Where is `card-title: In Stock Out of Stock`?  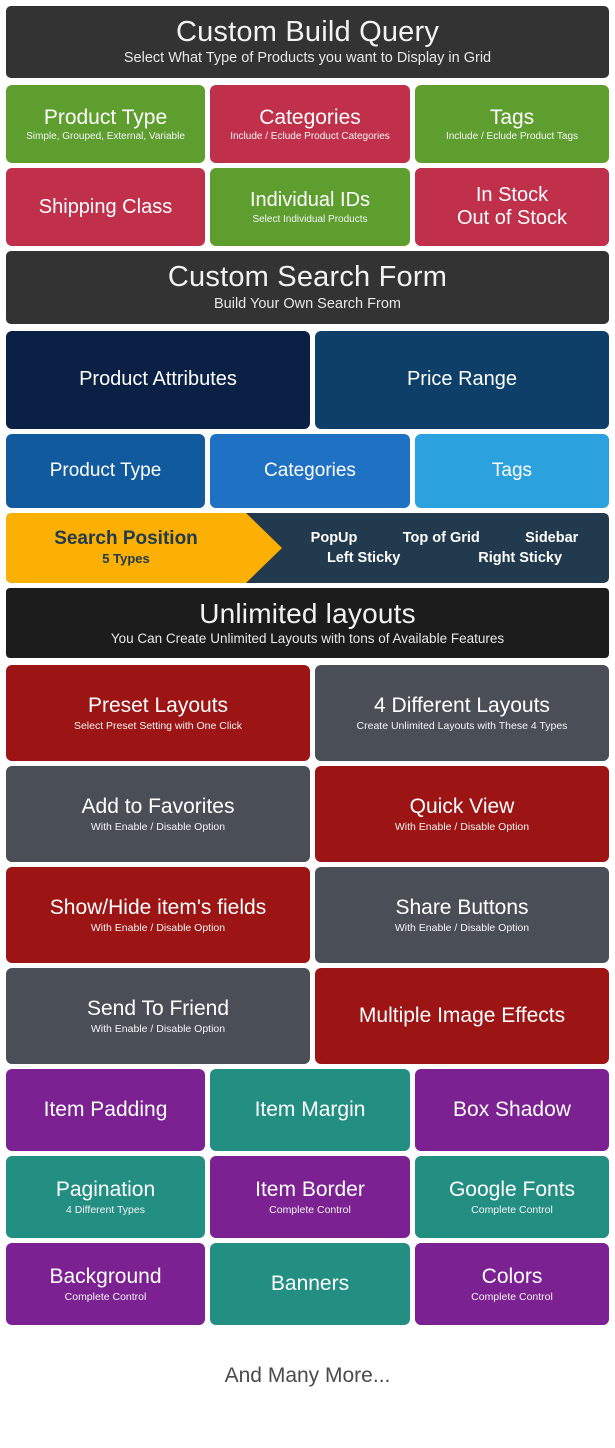 card-title: In Stock Out of Stock is located at coordinates (512, 206).